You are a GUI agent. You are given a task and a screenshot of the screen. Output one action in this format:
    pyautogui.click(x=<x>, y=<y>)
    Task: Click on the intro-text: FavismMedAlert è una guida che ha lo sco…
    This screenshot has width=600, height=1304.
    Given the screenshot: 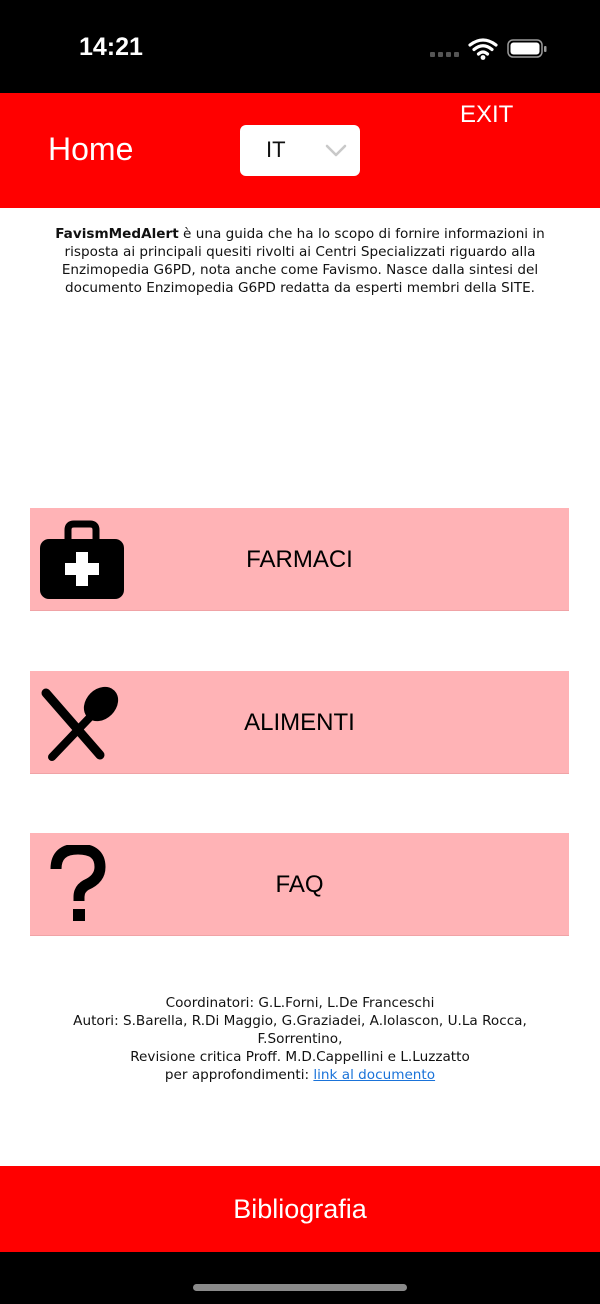 What is the action you would take?
    pyautogui.click(x=300, y=261)
    